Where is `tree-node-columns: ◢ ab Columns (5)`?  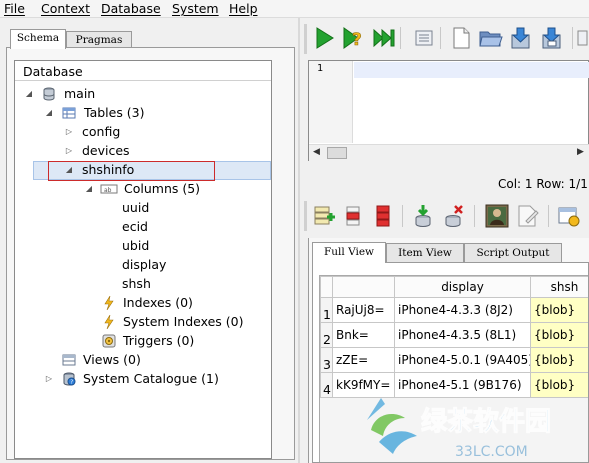 tree-node-columns: ◢ ab Columns (5) is located at coordinates (159, 189).